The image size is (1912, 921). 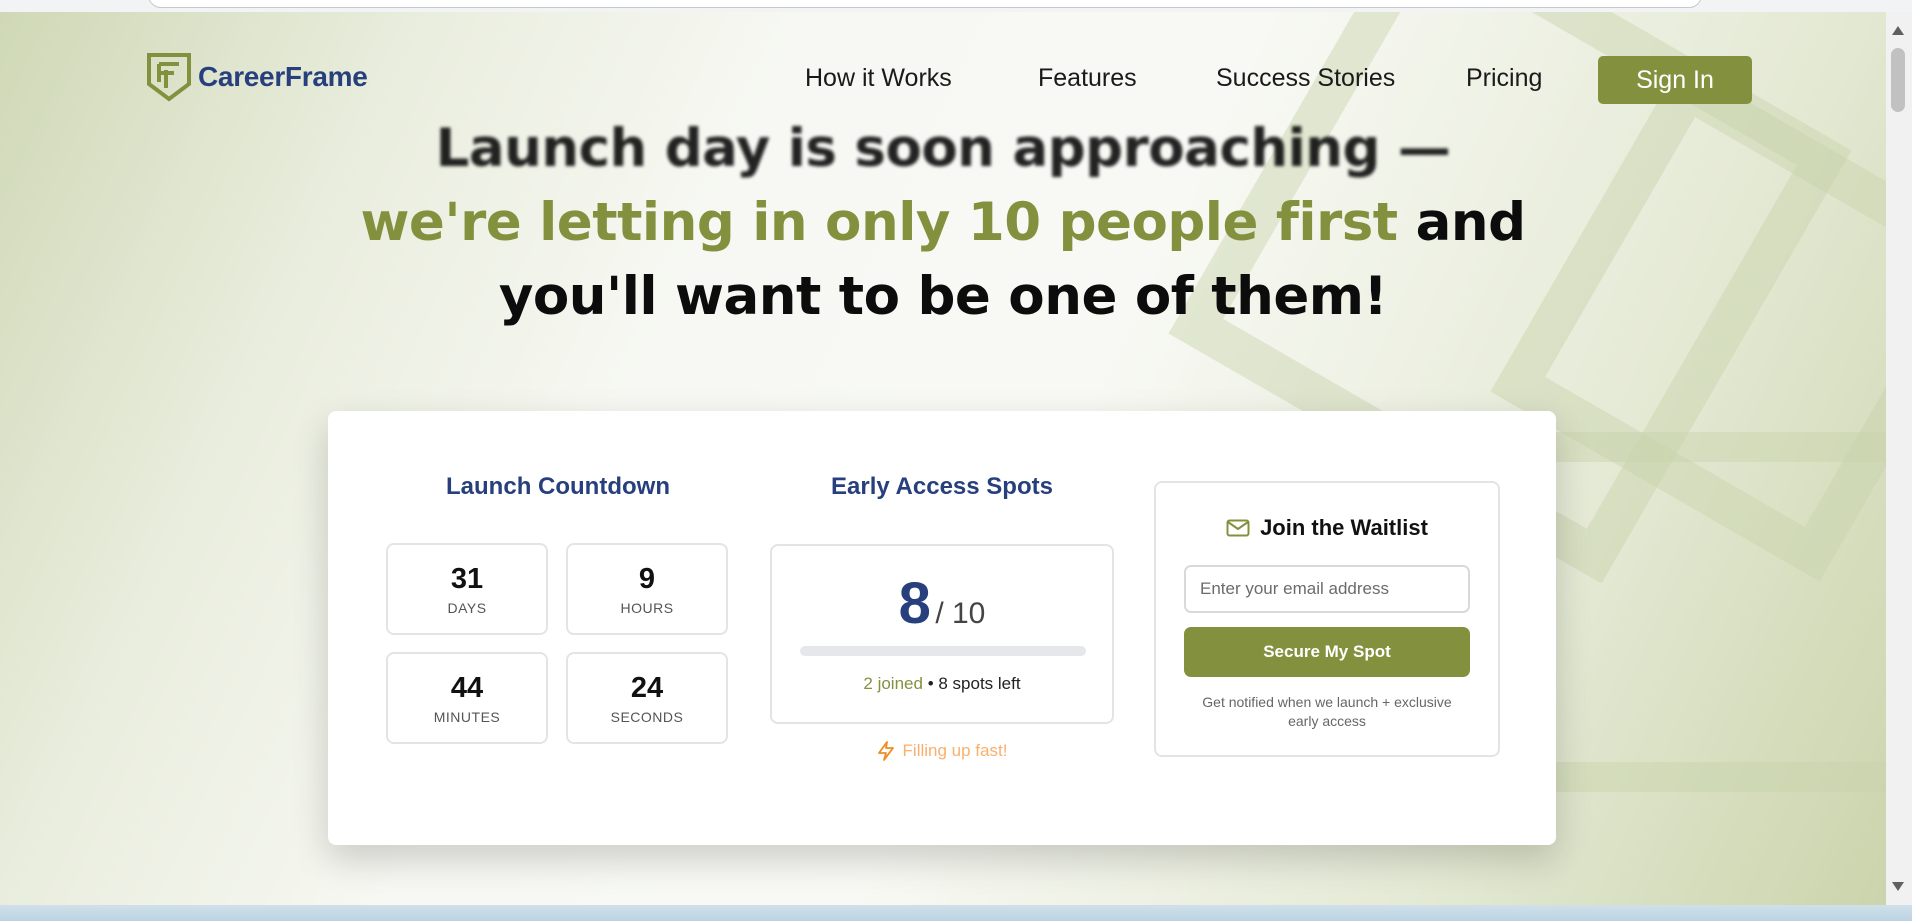 What do you see at coordinates (1675, 80) in the screenshot?
I see `sign-in-button: Sign In` at bounding box center [1675, 80].